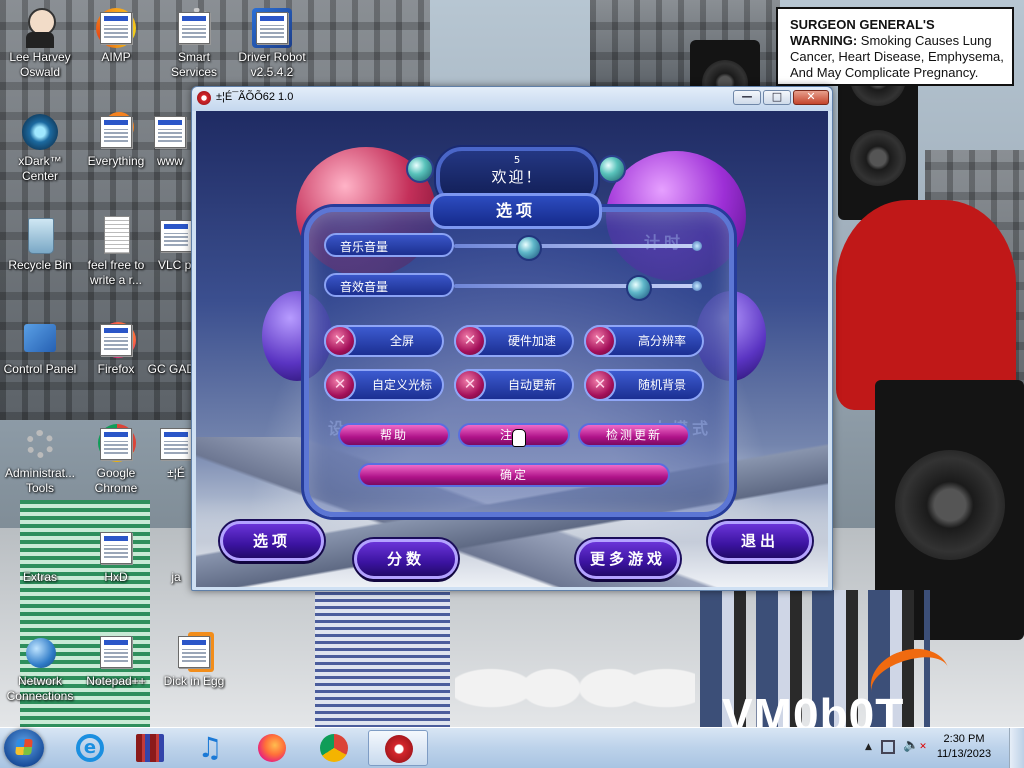 Image resolution: width=1024 pixels, height=768 pixels. I want to click on window-titlebar: ±¦É¯ÃÕÕ62 1.0 — □ ✕, so click(512, 99).